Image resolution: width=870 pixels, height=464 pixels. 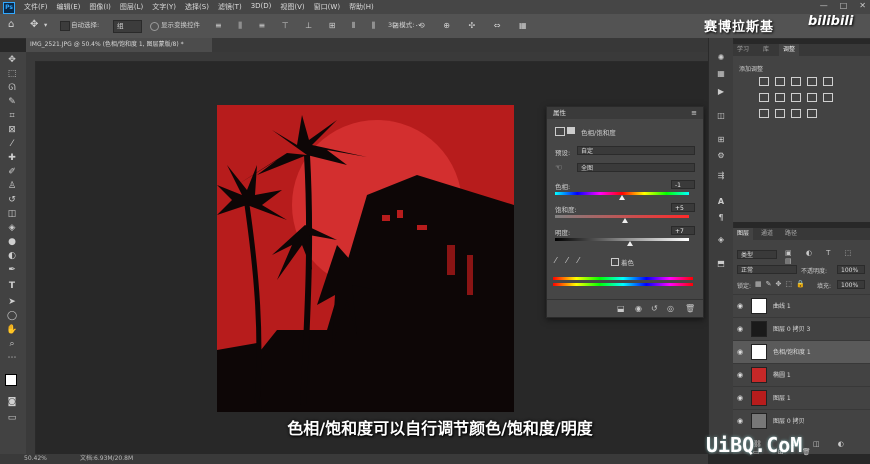 What do you see at coordinates (789, 50) in the screenshot?
I see `tab-adjustments: 调整` at bounding box center [789, 50].